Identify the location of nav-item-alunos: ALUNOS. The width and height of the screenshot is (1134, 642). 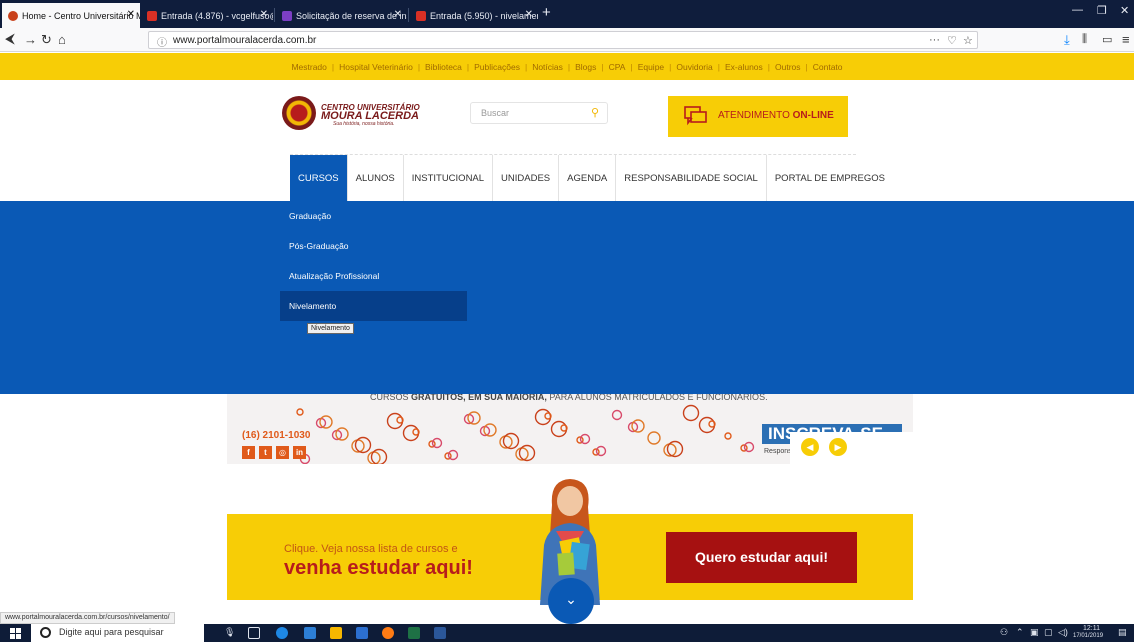
(376, 178).